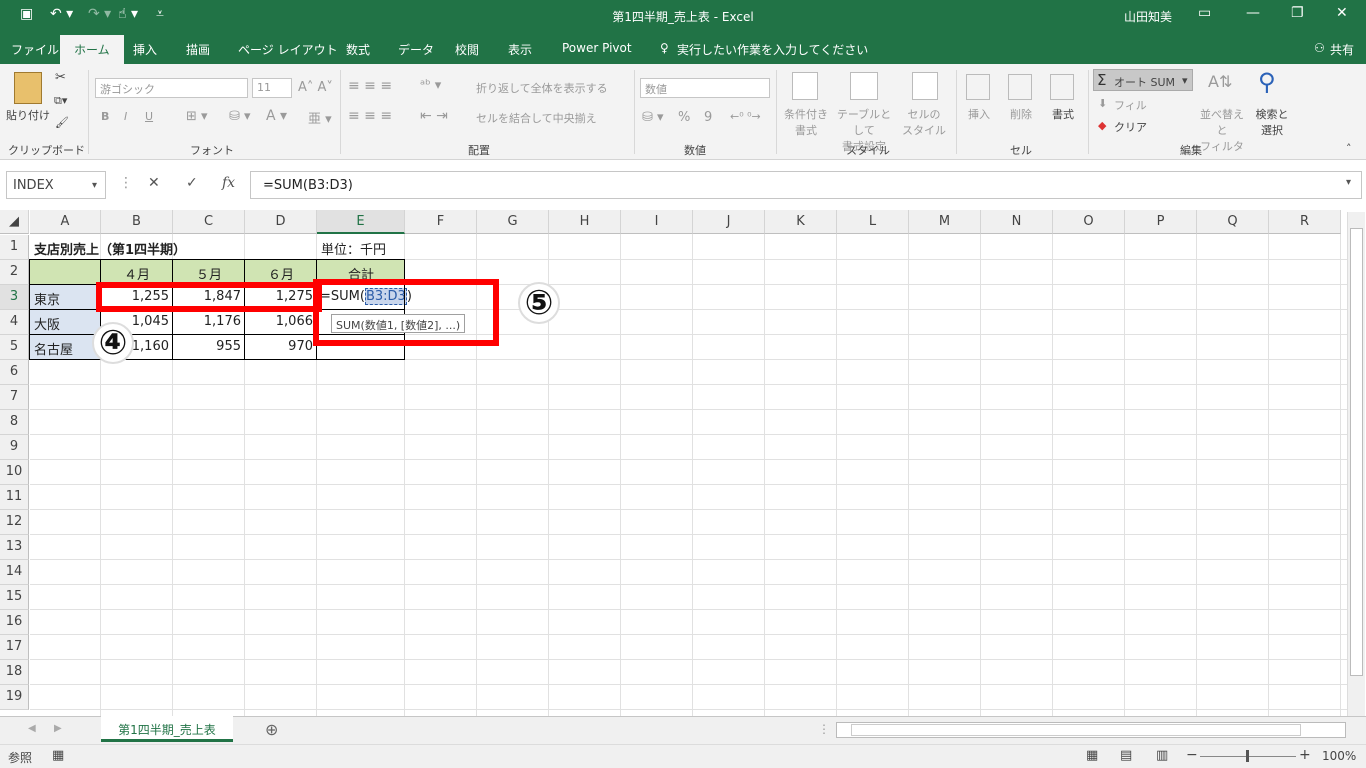  I want to click on share-icon: ⚇, so click(1319, 48).